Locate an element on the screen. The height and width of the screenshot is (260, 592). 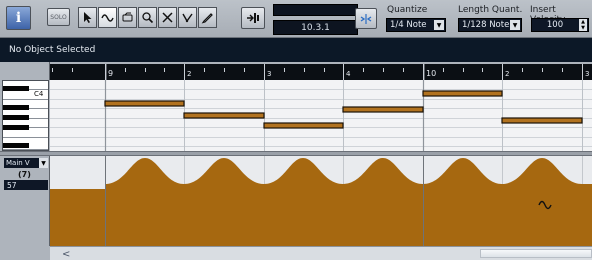
ruler: 9 2 3 4 10 2 3 is located at coordinates (321, 72).